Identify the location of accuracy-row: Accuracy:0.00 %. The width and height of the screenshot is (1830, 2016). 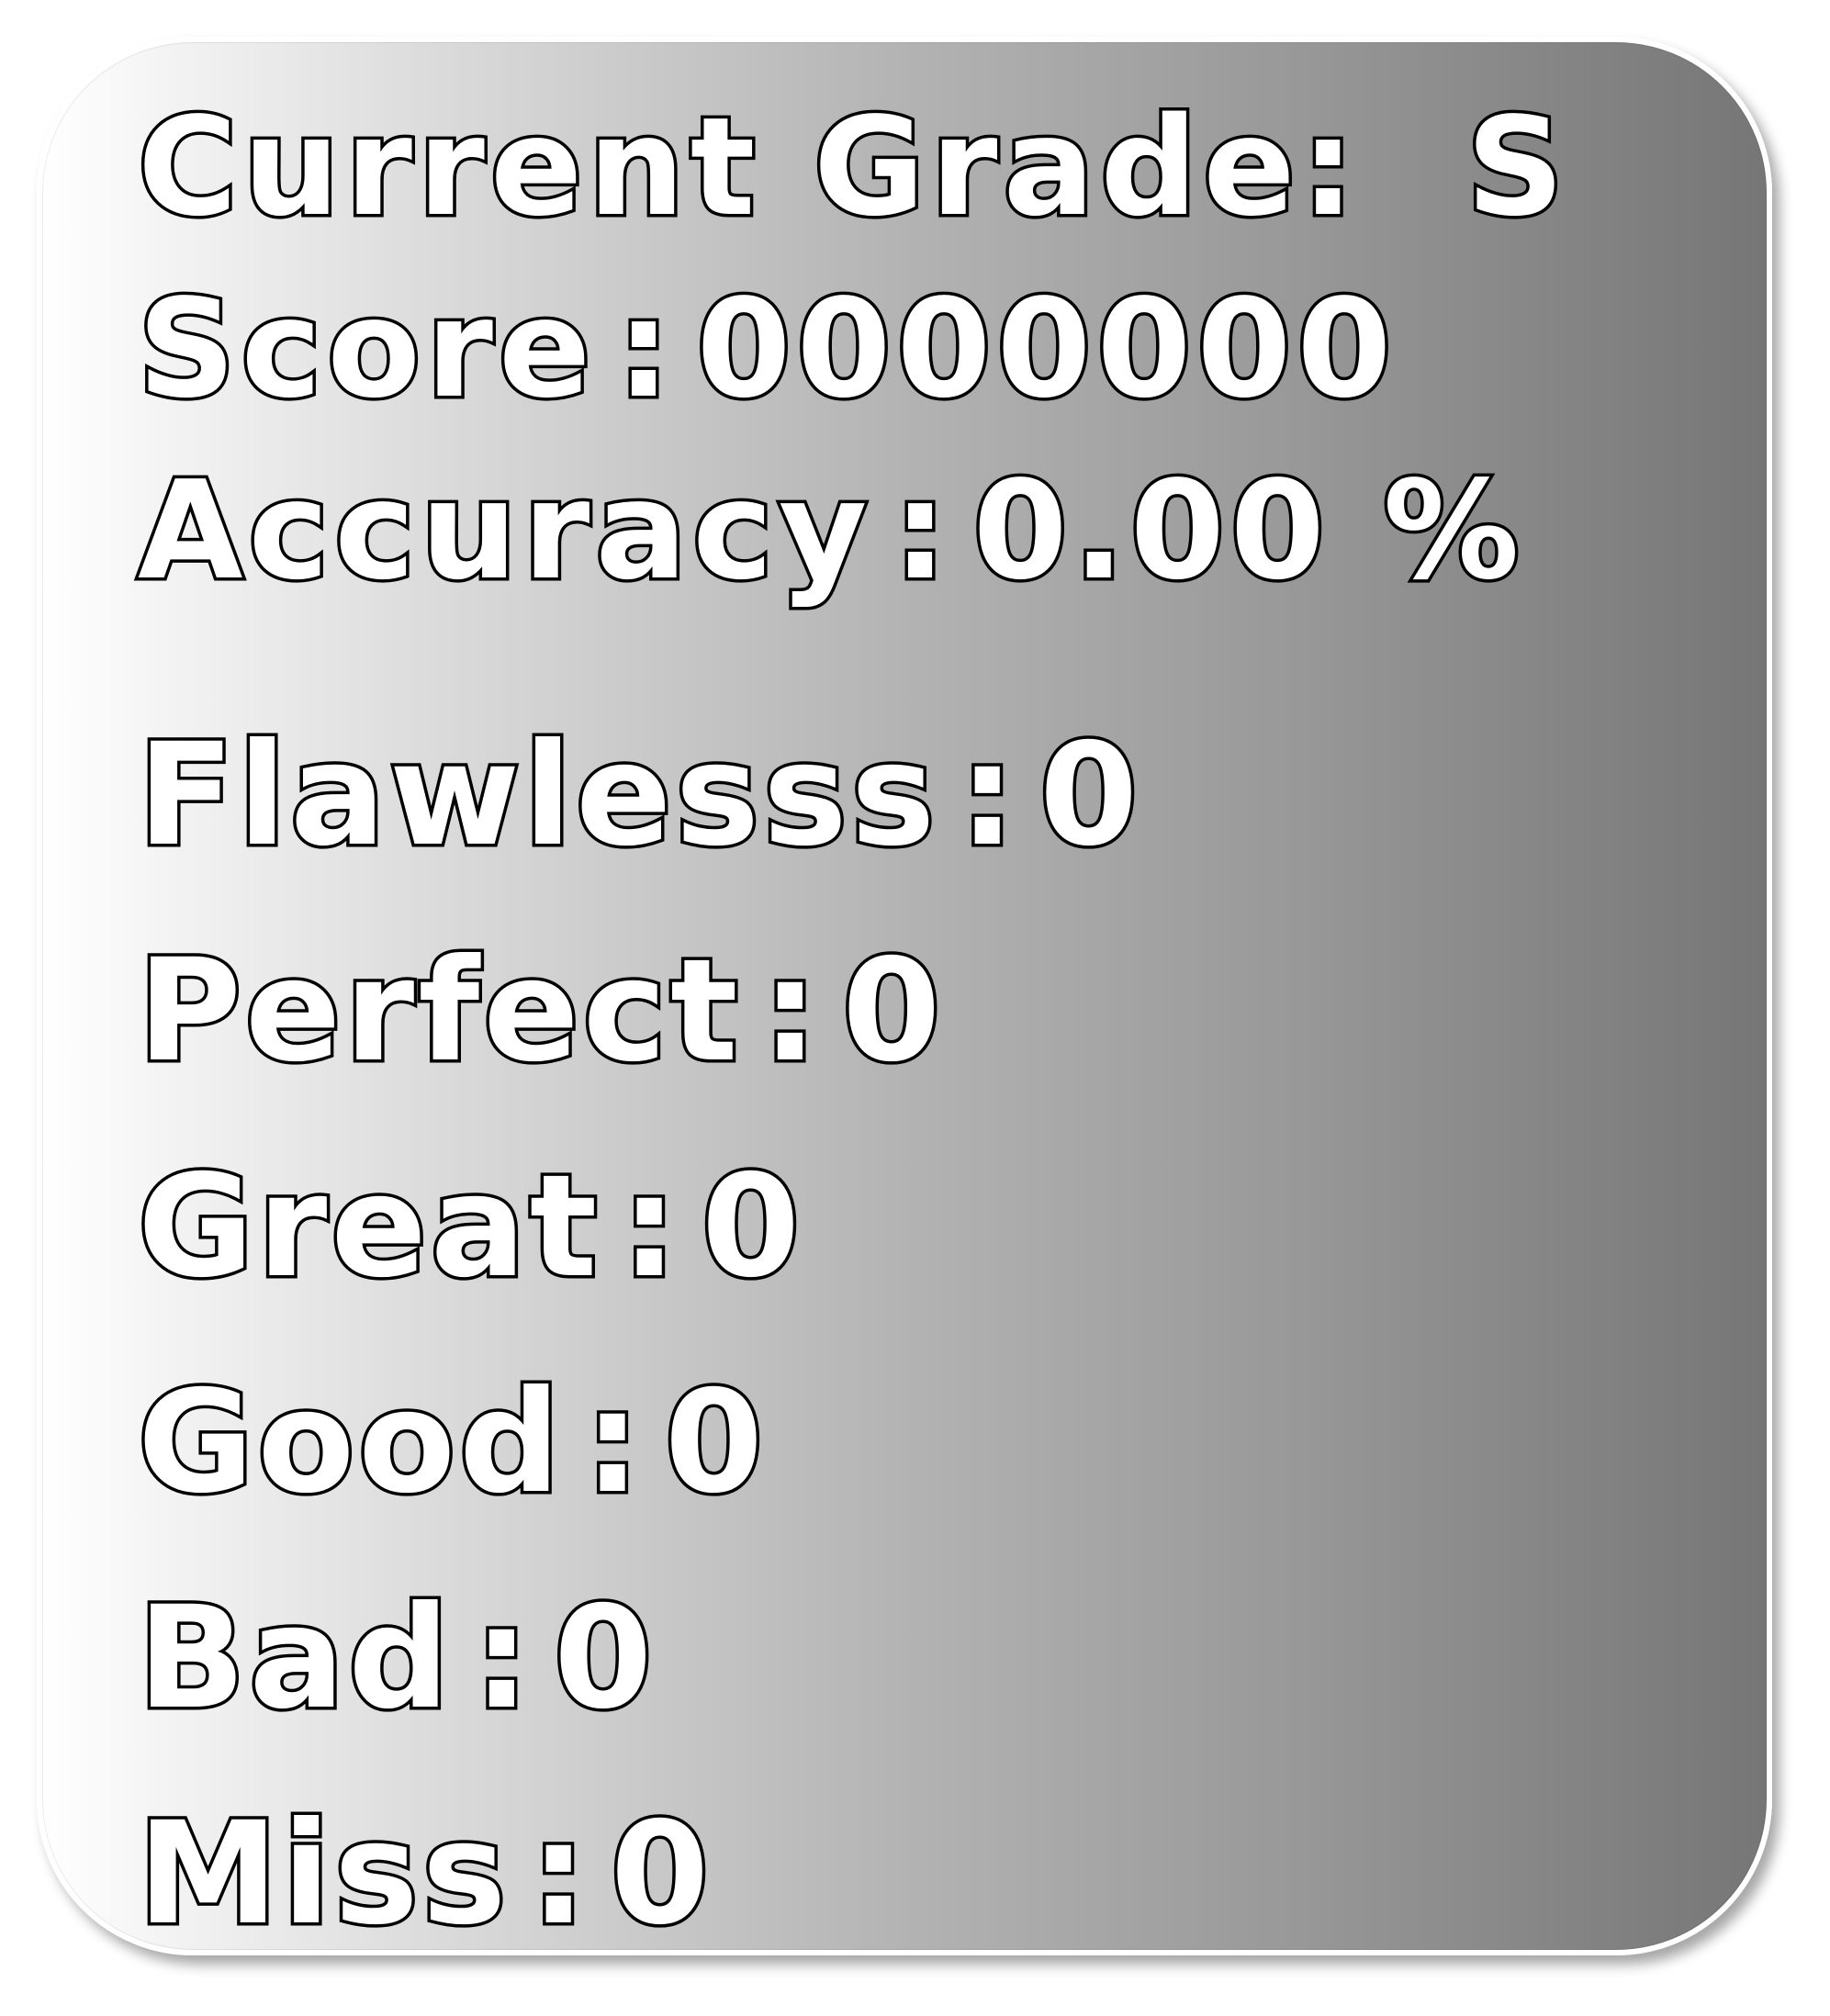
(830, 531).